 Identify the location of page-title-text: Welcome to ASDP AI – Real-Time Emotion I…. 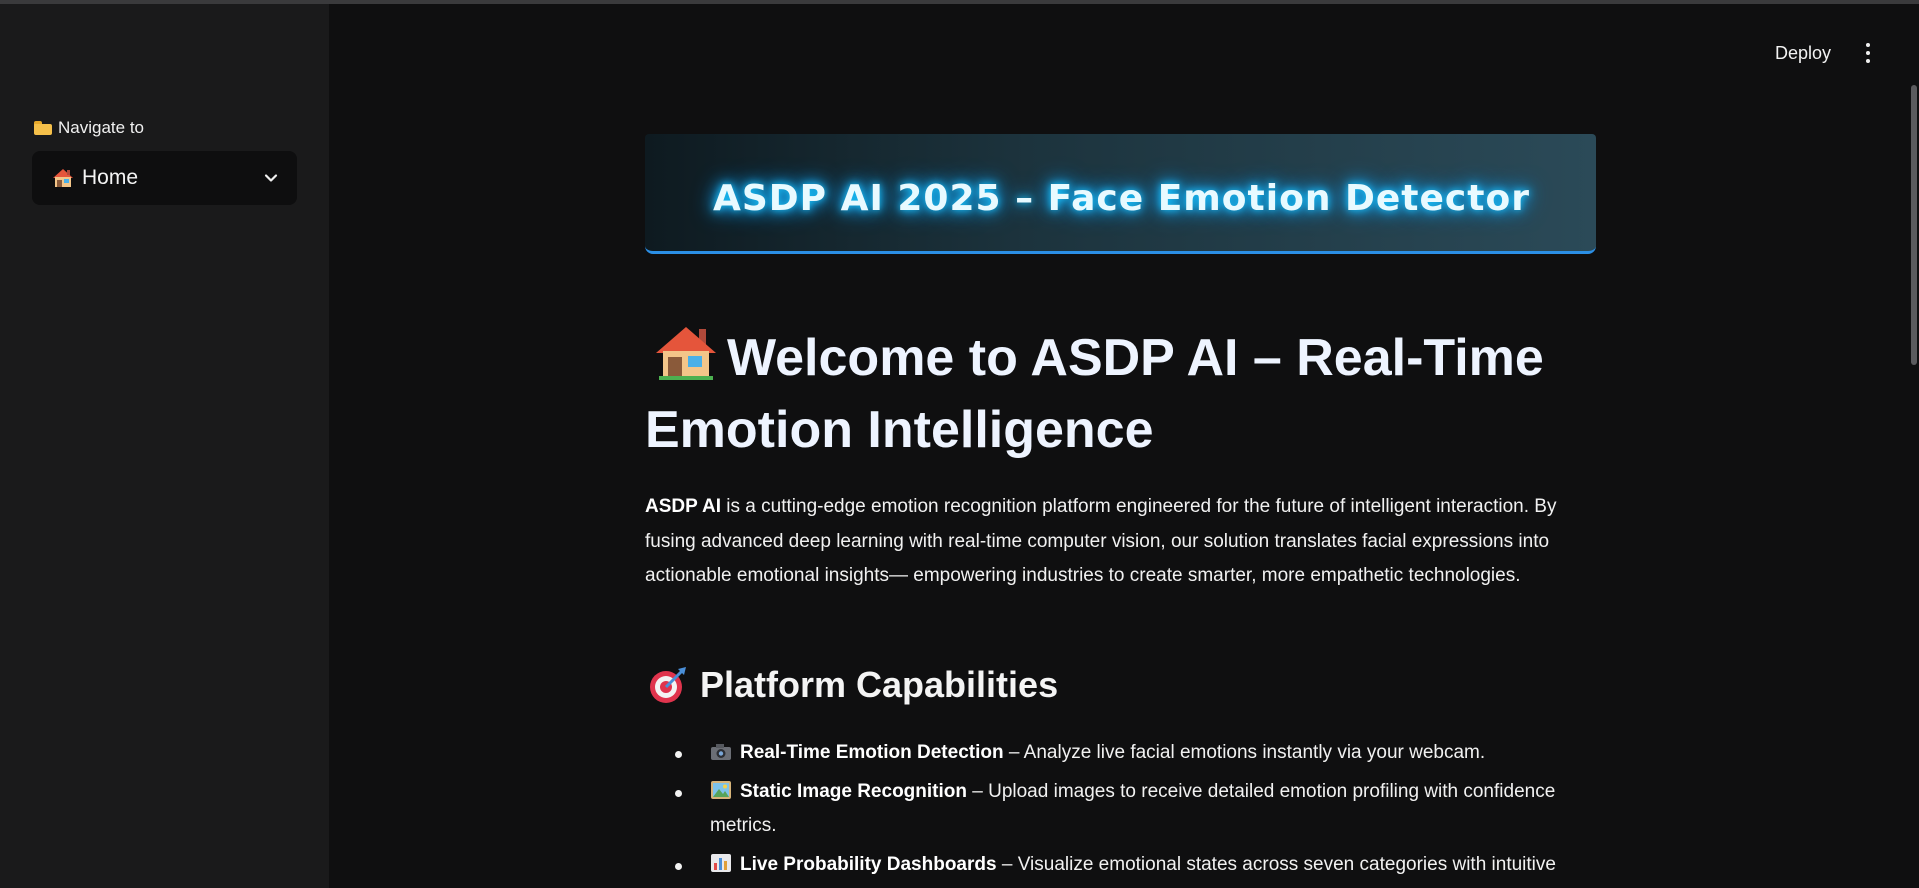
(1094, 394).